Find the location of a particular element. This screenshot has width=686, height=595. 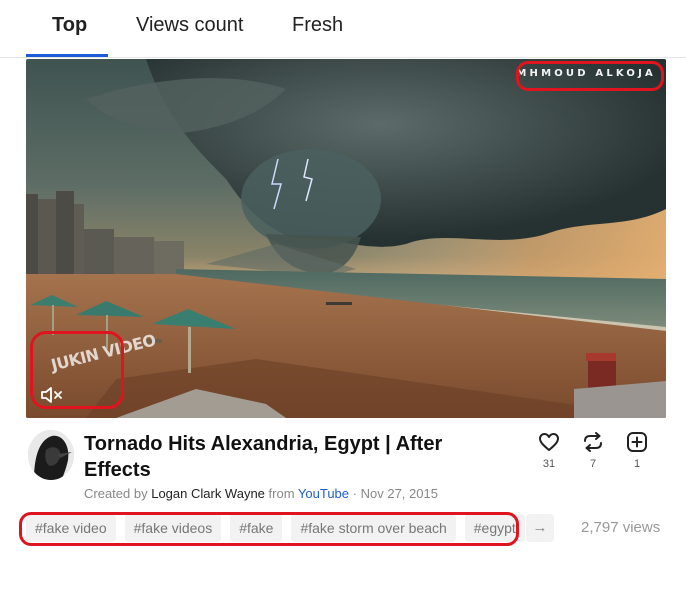

publish-date: Nov 27, 2015 is located at coordinates (399, 493).